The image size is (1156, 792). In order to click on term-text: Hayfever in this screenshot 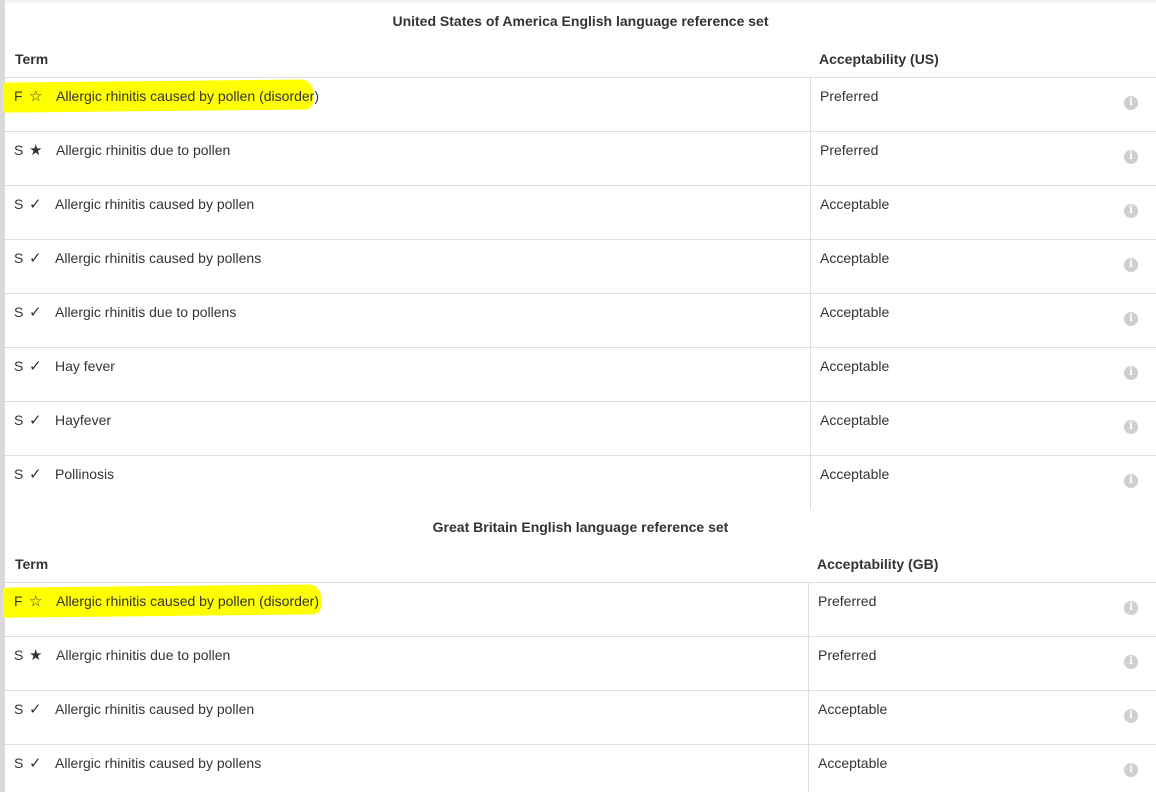, I will do `click(83, 420)`.